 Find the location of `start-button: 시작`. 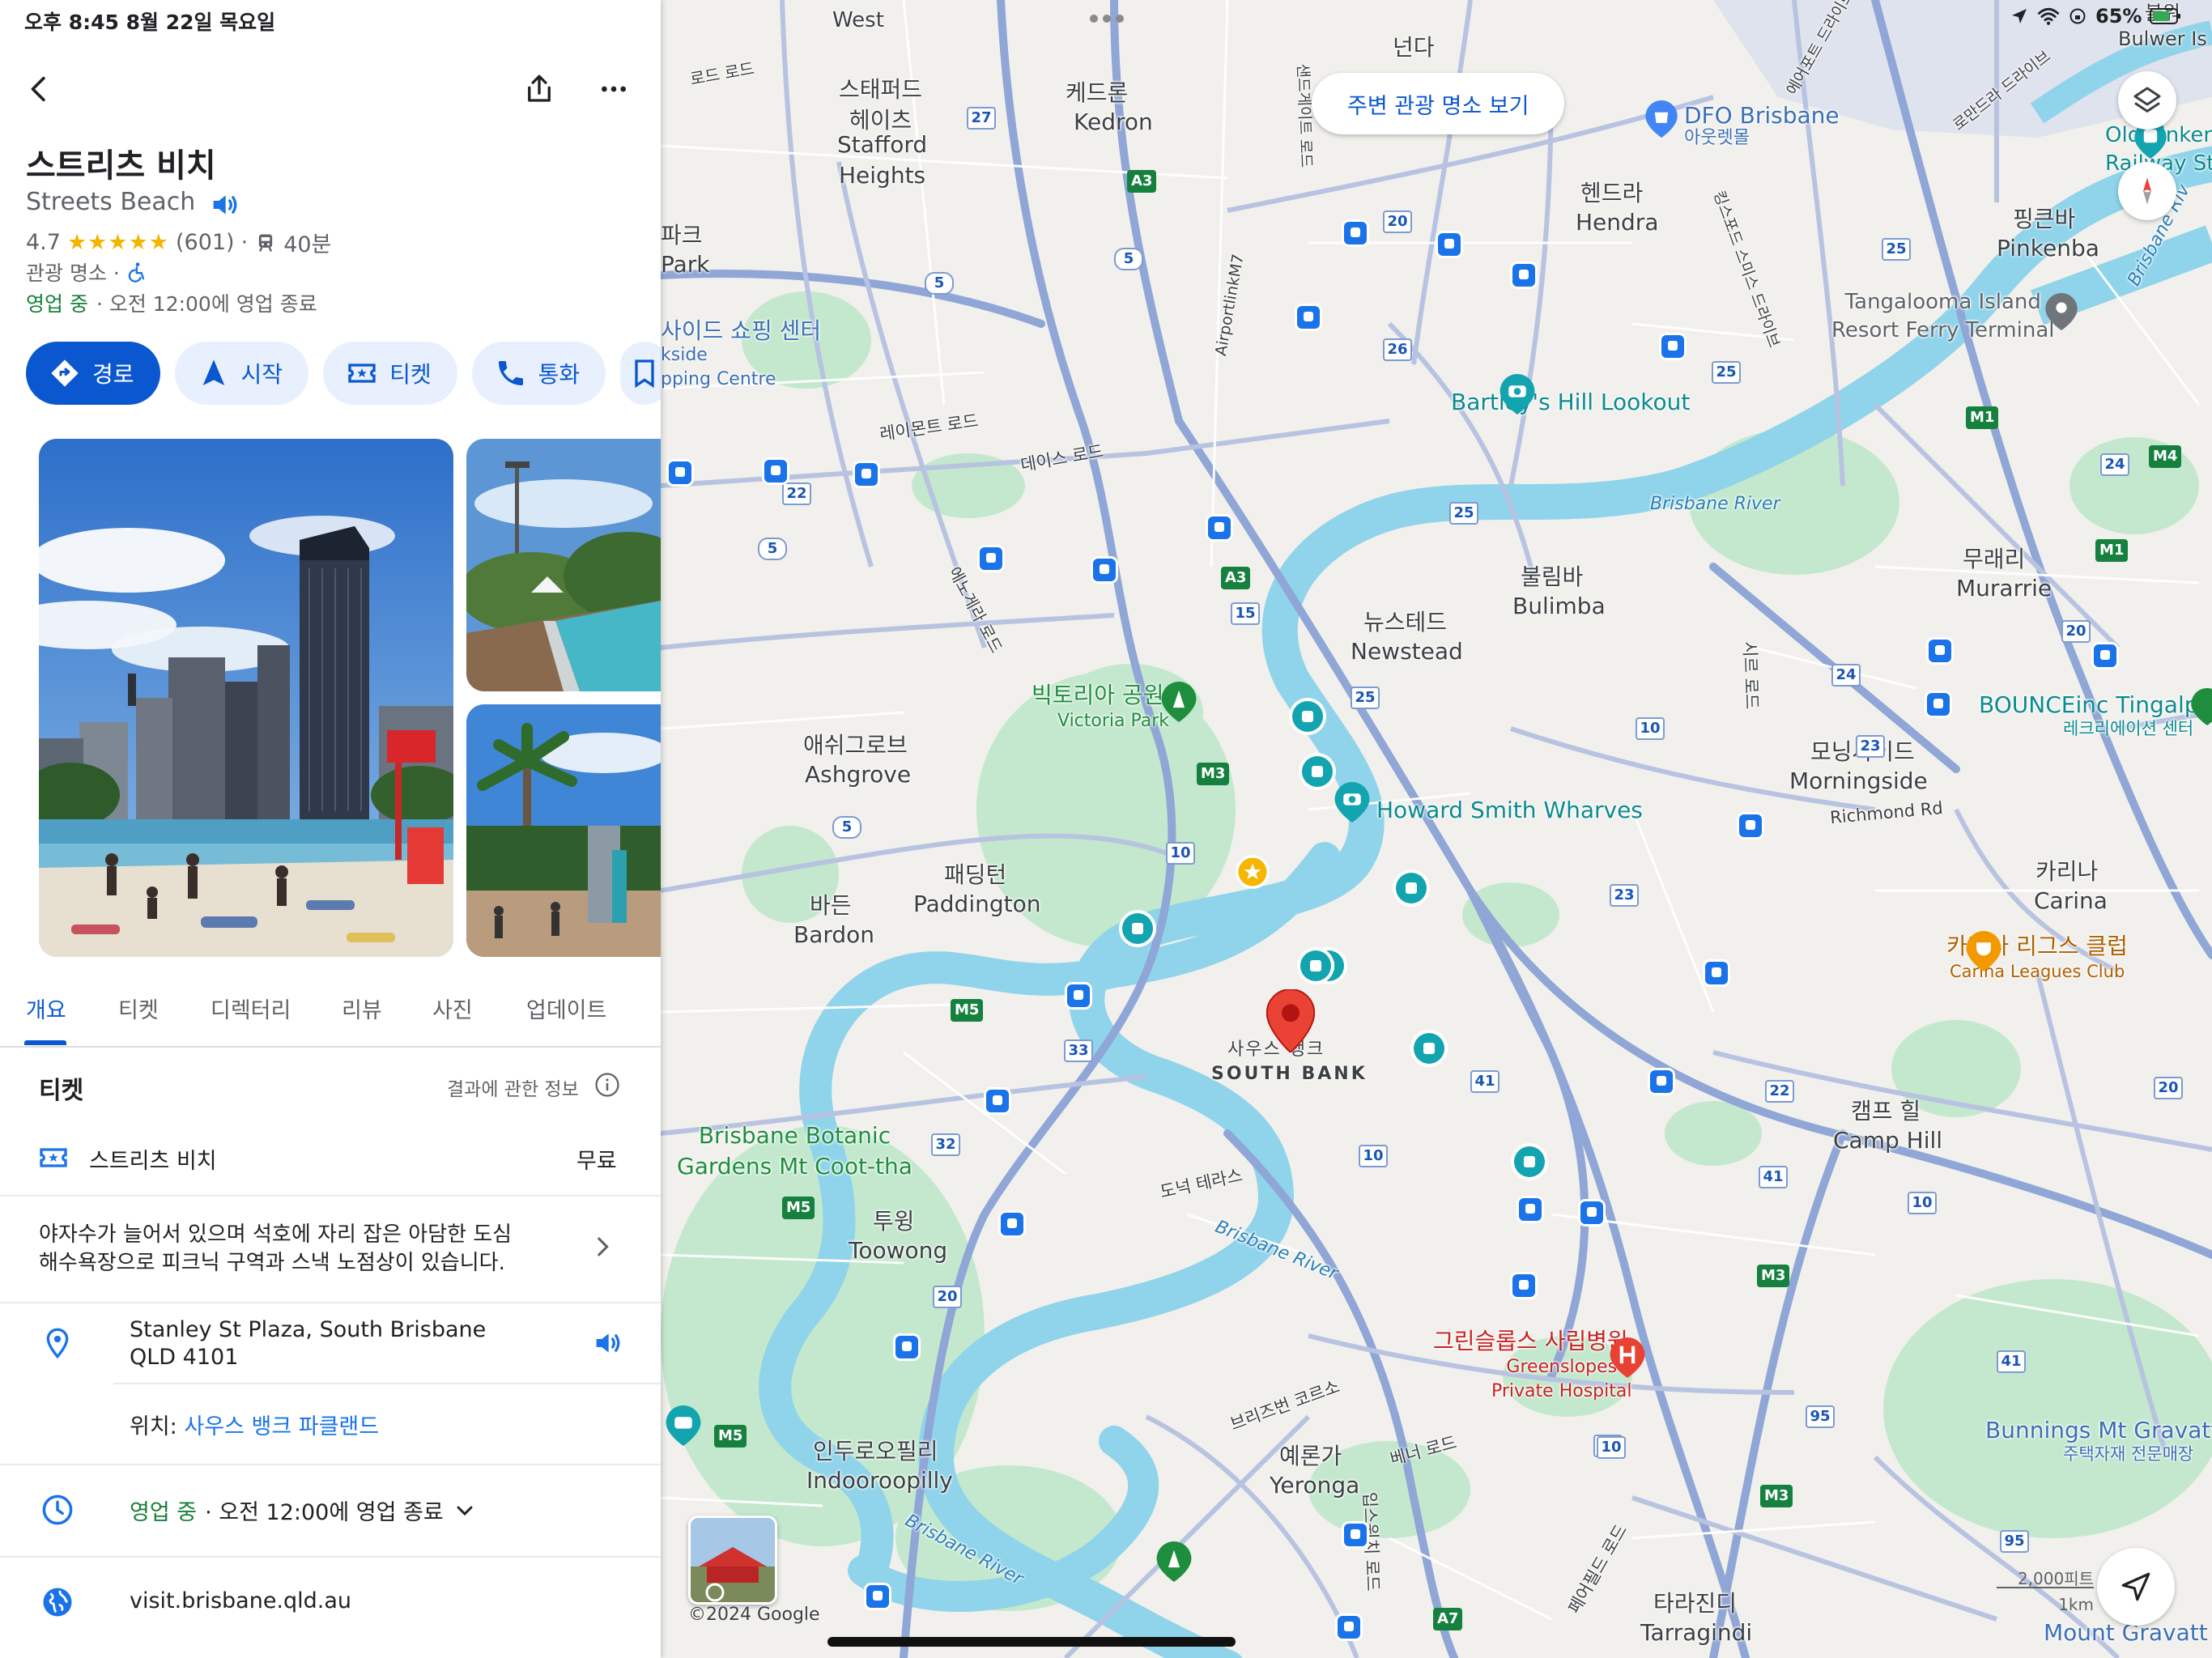

start-button: 시작 is located at coordinates (242, 373).